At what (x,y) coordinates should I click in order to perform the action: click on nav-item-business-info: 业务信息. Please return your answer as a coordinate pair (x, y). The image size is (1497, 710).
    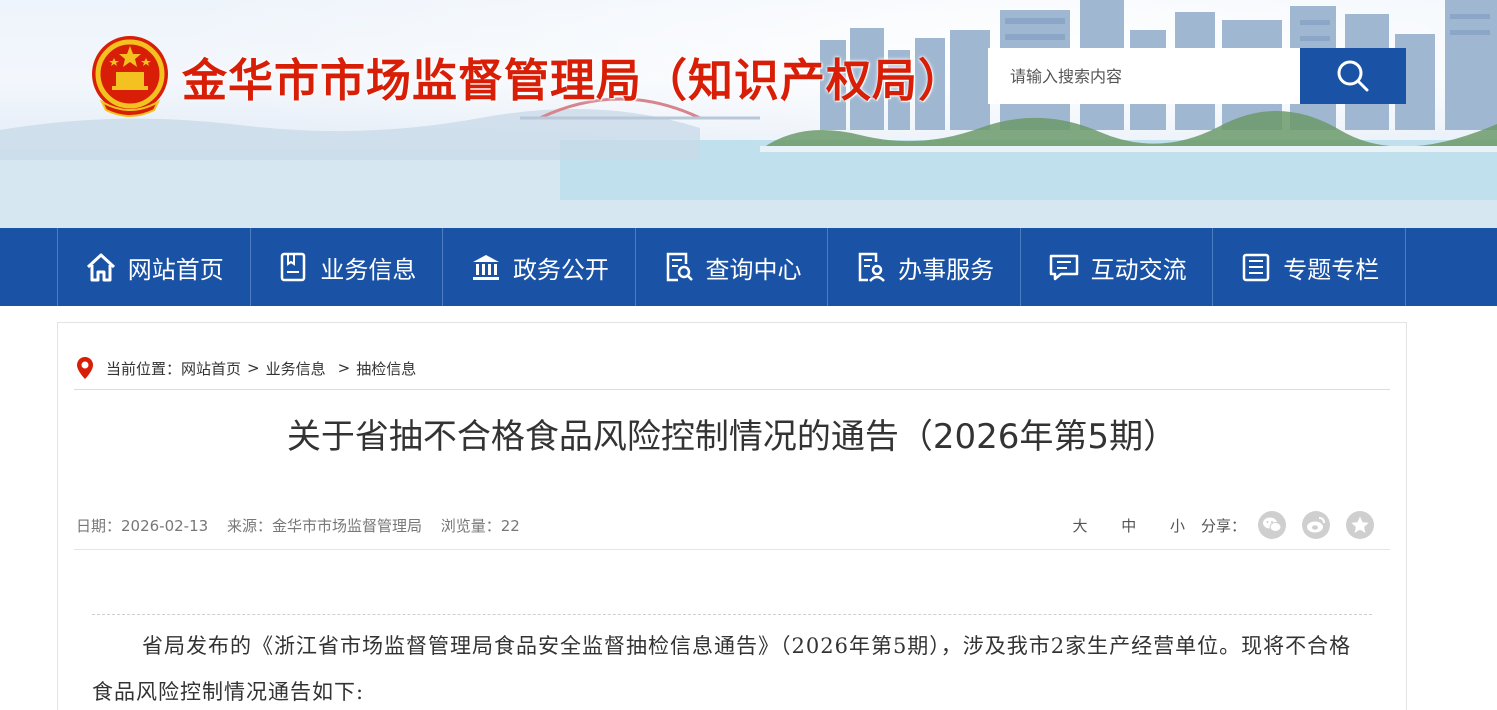
    Looking at the image, I should click on (347, 267).